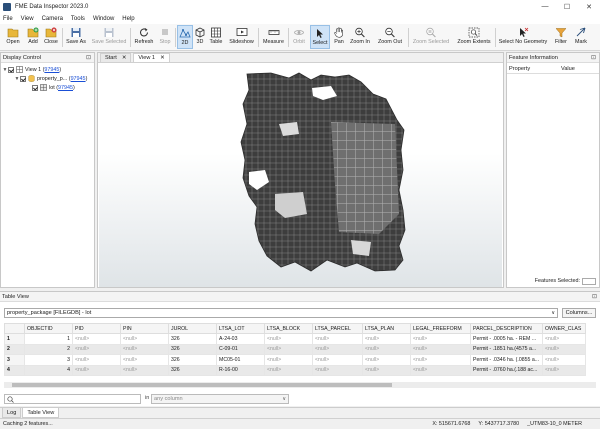 The height and width of the screenshot is (429, 600). What do you see at coordinates (96, 328) in the screenshot?
I see `column-header: PID` at bounding box center [96, 328].